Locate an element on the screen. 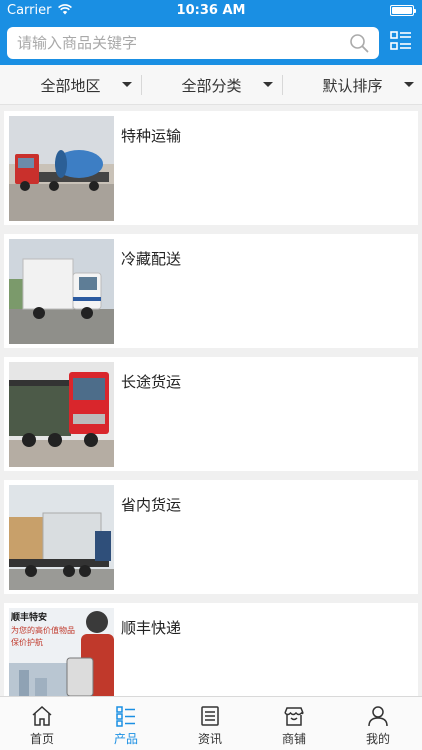  filter-category-label: 全部分类 is located at coordinates (211, 86).